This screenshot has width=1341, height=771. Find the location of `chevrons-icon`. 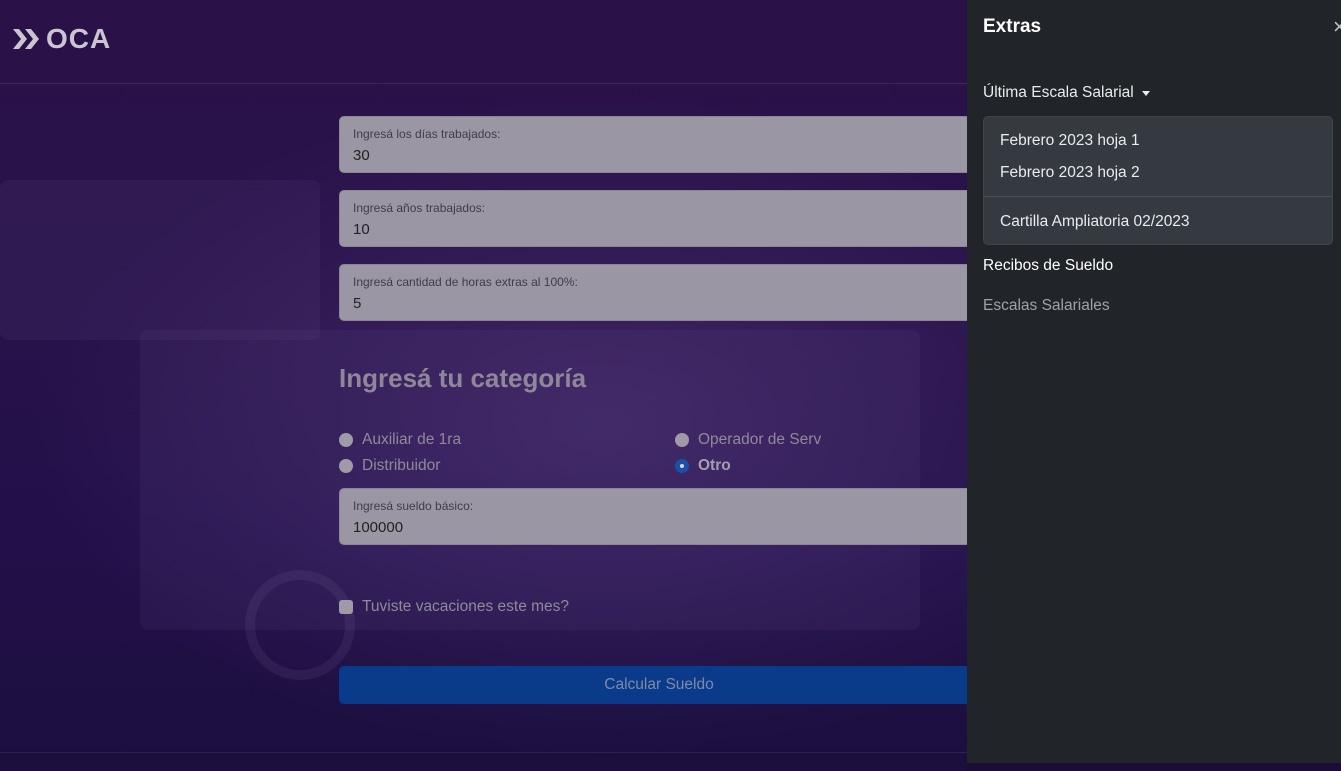

chevrons-icon is located at coordinates (26, 39).